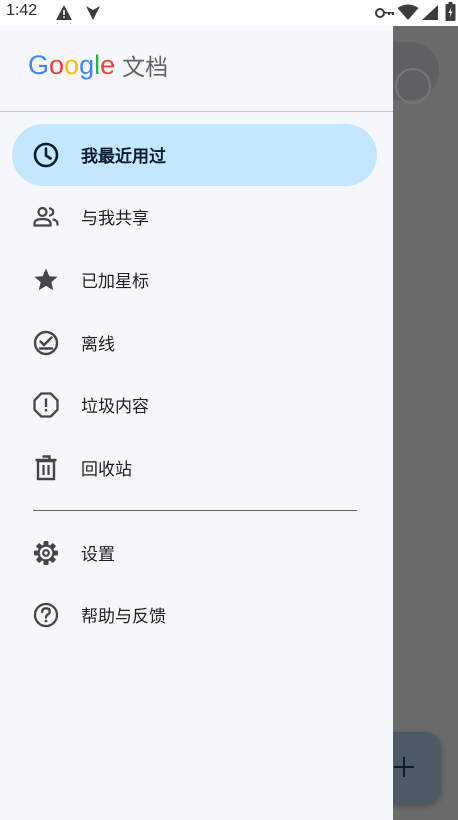 This screenshot has height=820, width=458. Describe the element at coordinates (22, 10) in the screenshot. I see `status-time: 1:42` at that location.